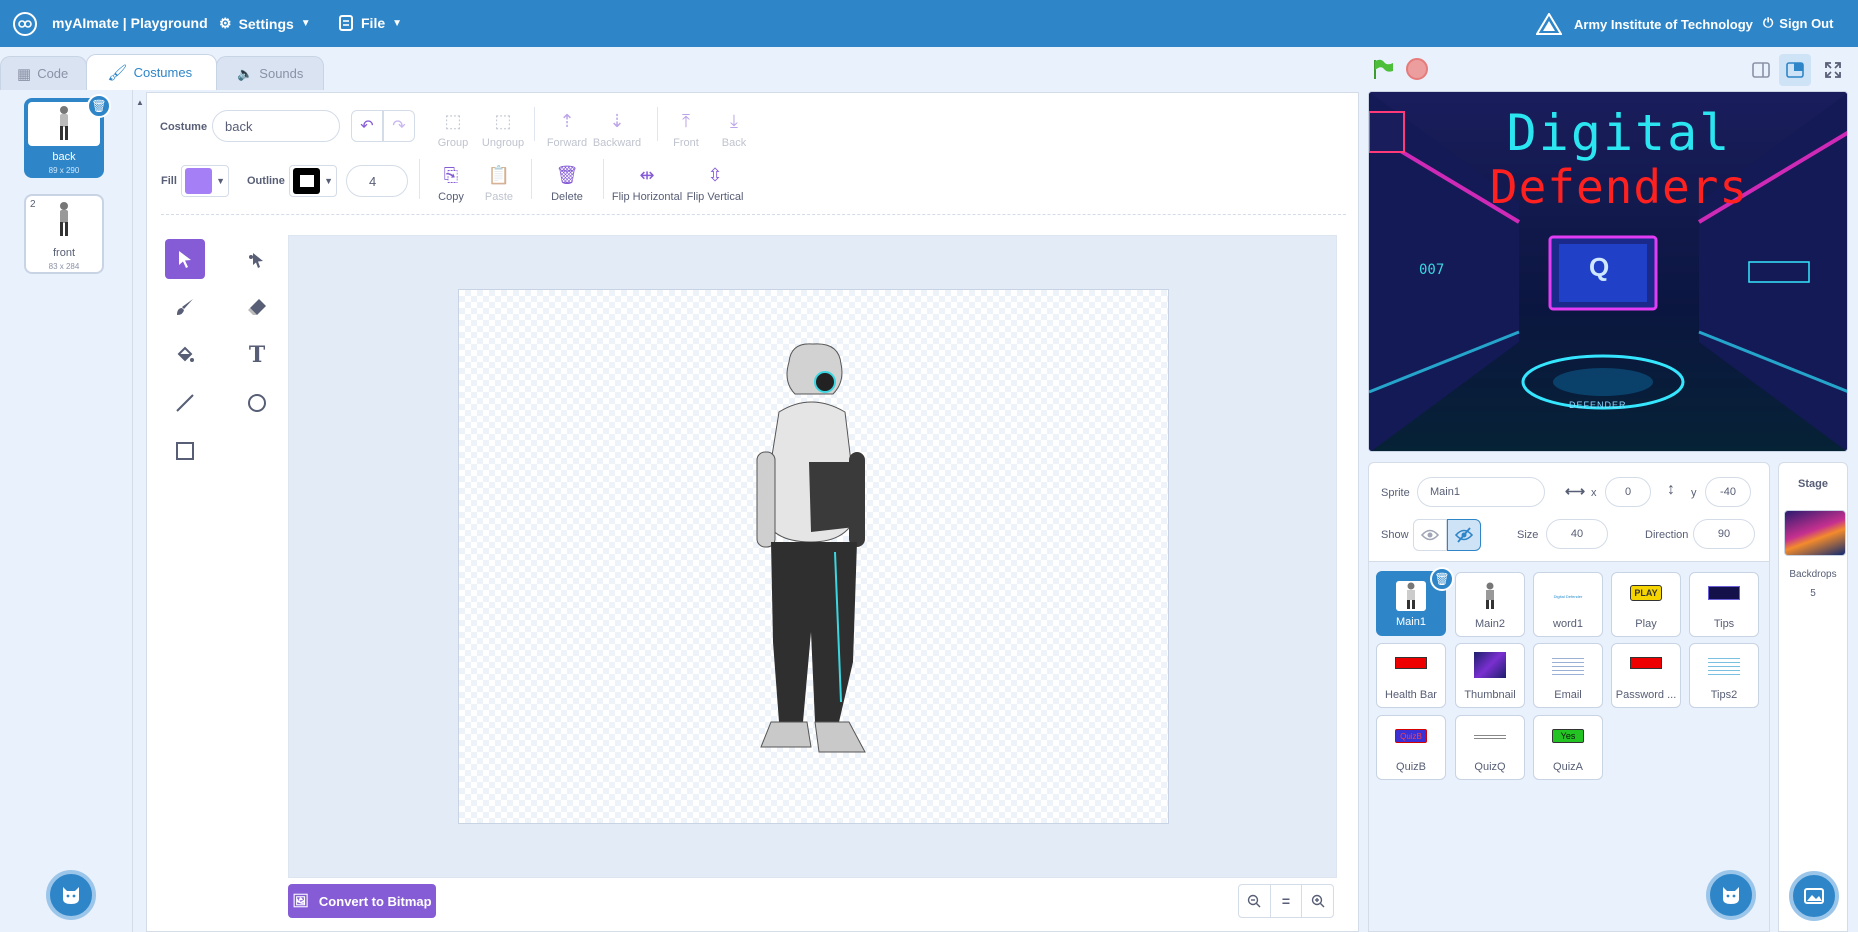  I want to click on app-title: myAImate | Playground, so click(130, 23).